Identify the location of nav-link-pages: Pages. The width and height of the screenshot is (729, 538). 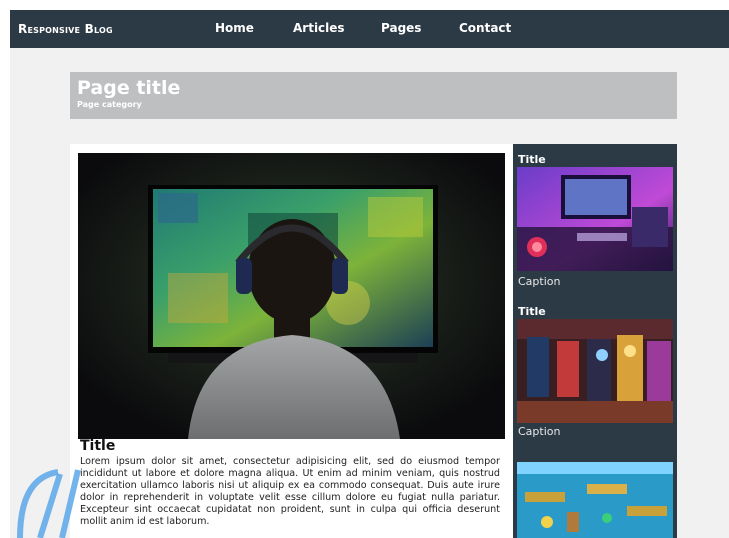
(401, 28).